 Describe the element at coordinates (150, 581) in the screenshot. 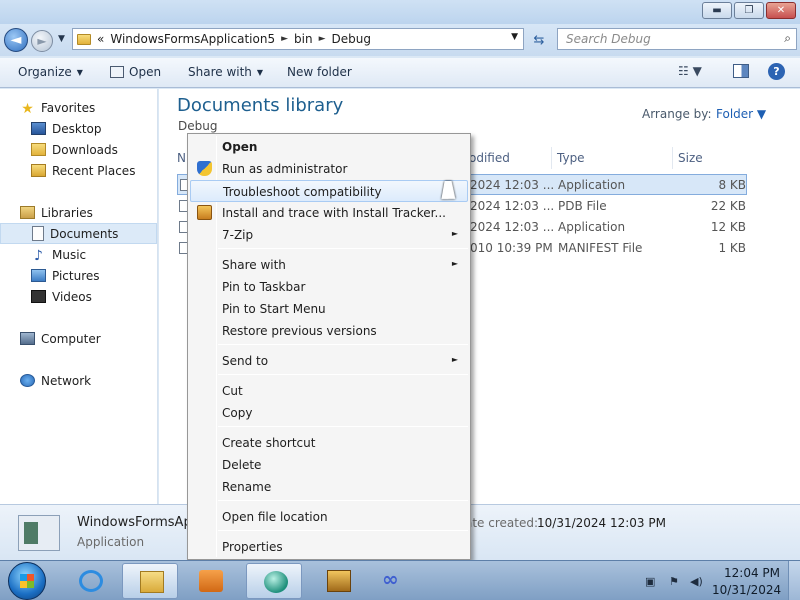

I see `taskbar-windows-explorer` at that location.